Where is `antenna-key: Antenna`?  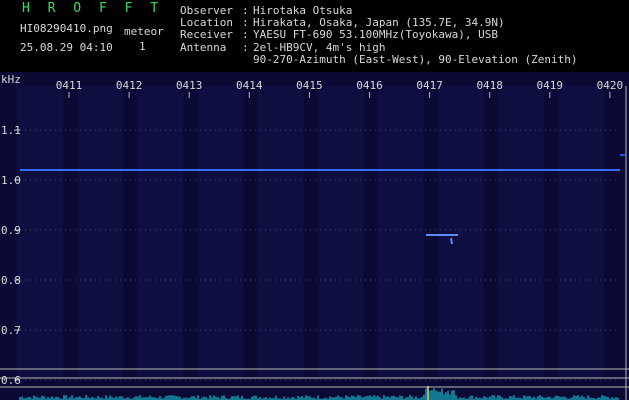 antenna-key: Antenna is located at coordinates (203, 47).